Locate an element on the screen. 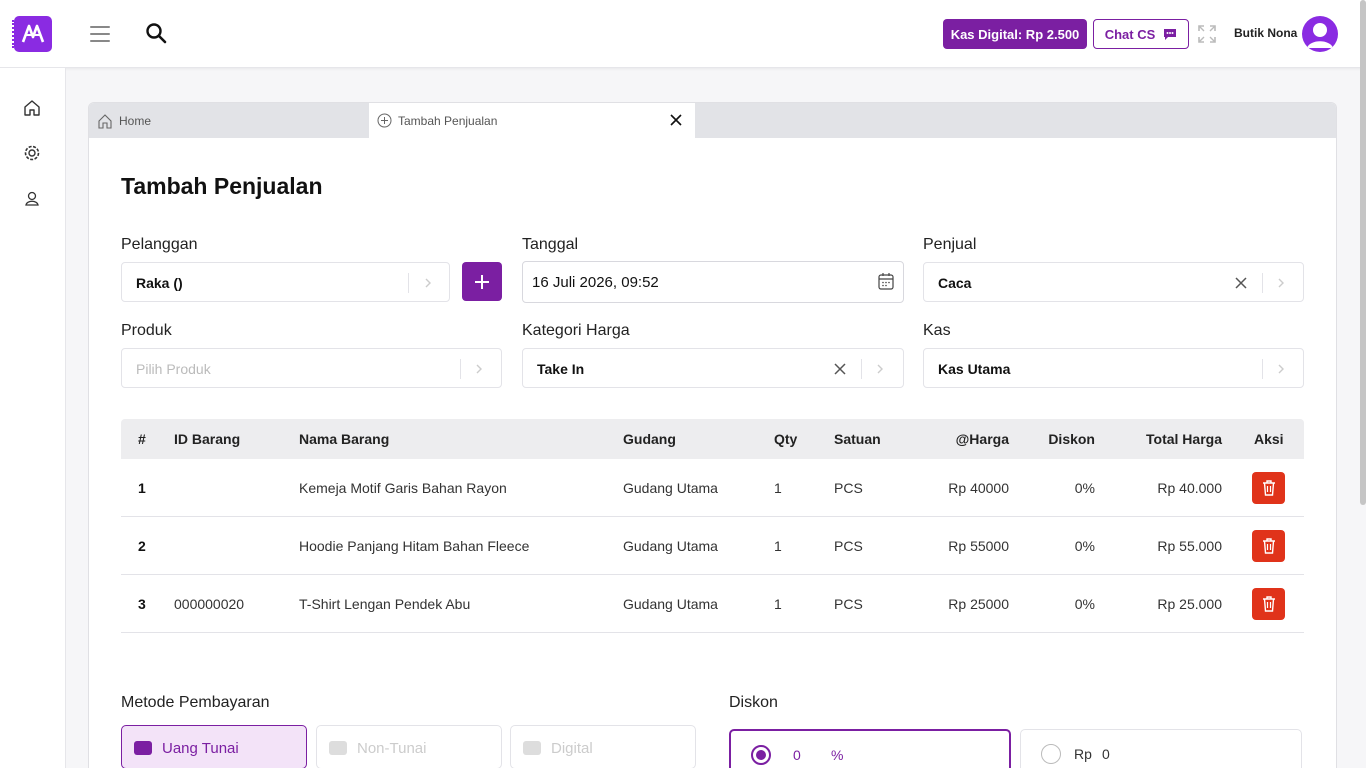 The width and height of the screenshot is (1366, 768). row-nama-barang: Hoodie Panjang Hitam Bahan Fleece is located at coordinates (414, 546).